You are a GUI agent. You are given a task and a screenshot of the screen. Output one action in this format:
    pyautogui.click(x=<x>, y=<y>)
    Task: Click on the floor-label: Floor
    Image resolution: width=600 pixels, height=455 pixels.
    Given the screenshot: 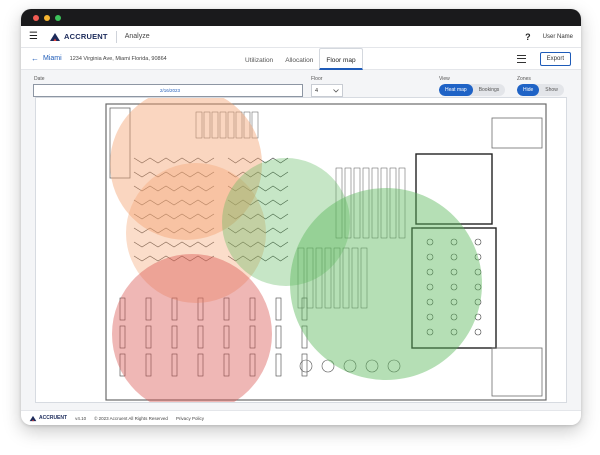 What is the action you would take?
    pyautogui.click(x=317, y=79)
    